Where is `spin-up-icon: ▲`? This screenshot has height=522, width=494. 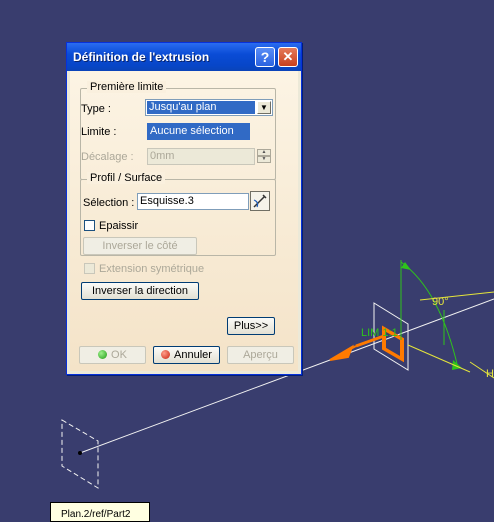
spin-up-icon: ▲ is located at coordinates (264, 152).